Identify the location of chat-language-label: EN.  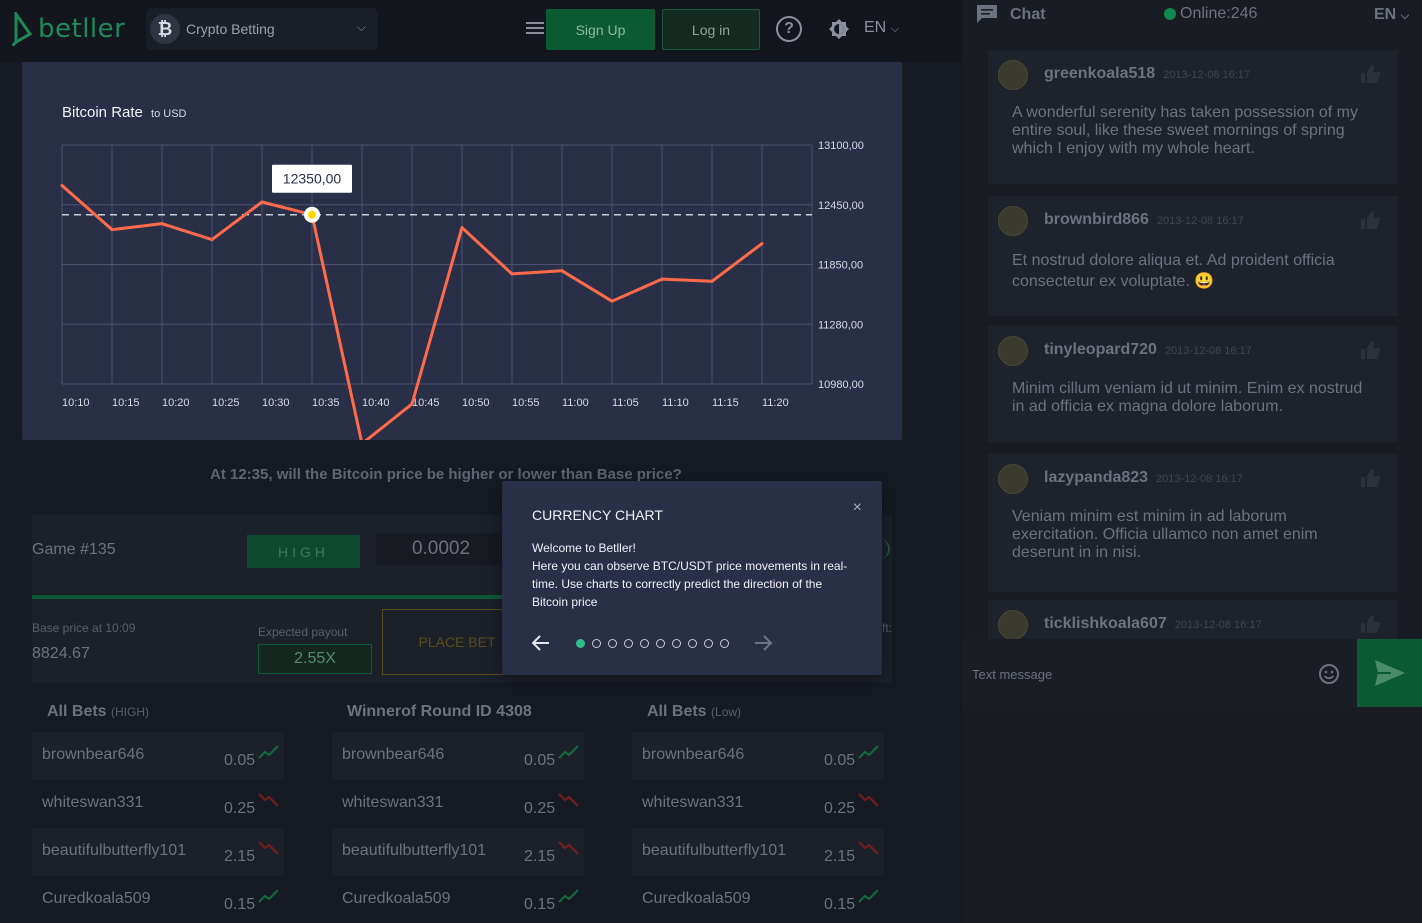
(1385, 14).